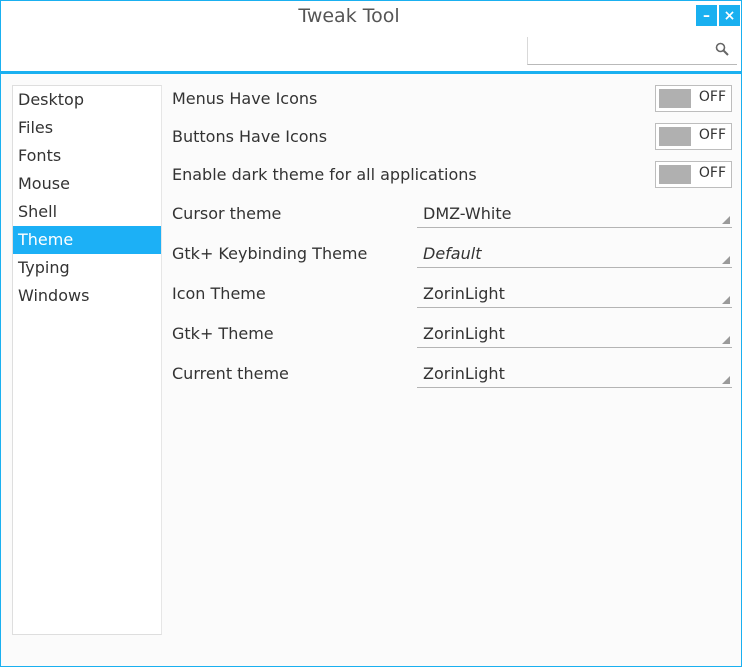  I want to click on close-button: ×, so click(729, 15).